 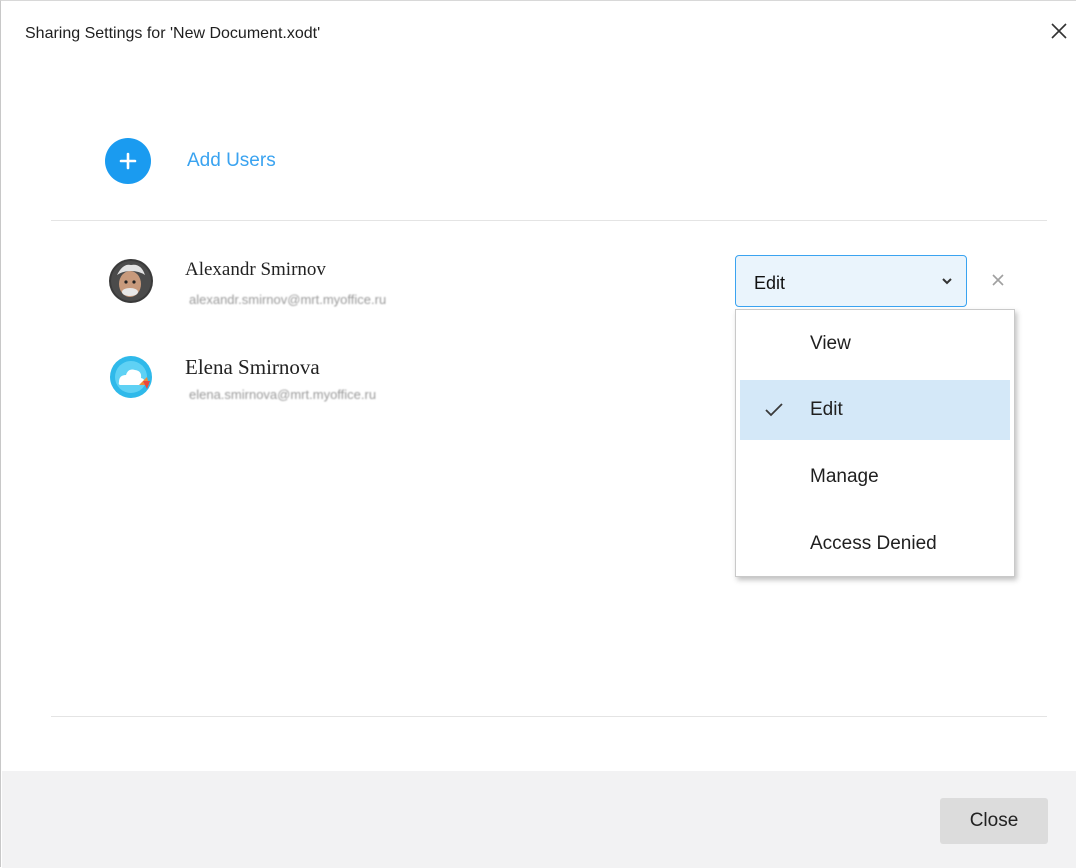 I want to click on remove-user-icon, so click(x=998, y=280).